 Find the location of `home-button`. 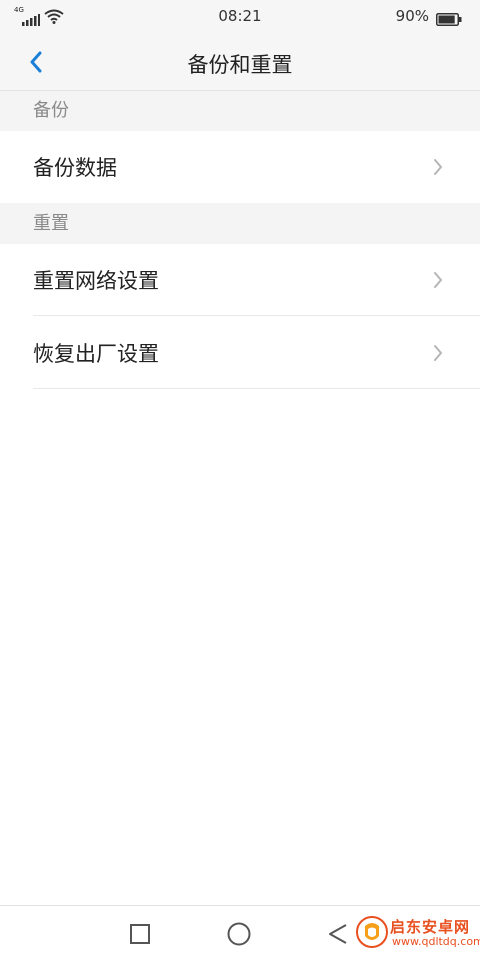

home-button is located at coordinates (239, 934).